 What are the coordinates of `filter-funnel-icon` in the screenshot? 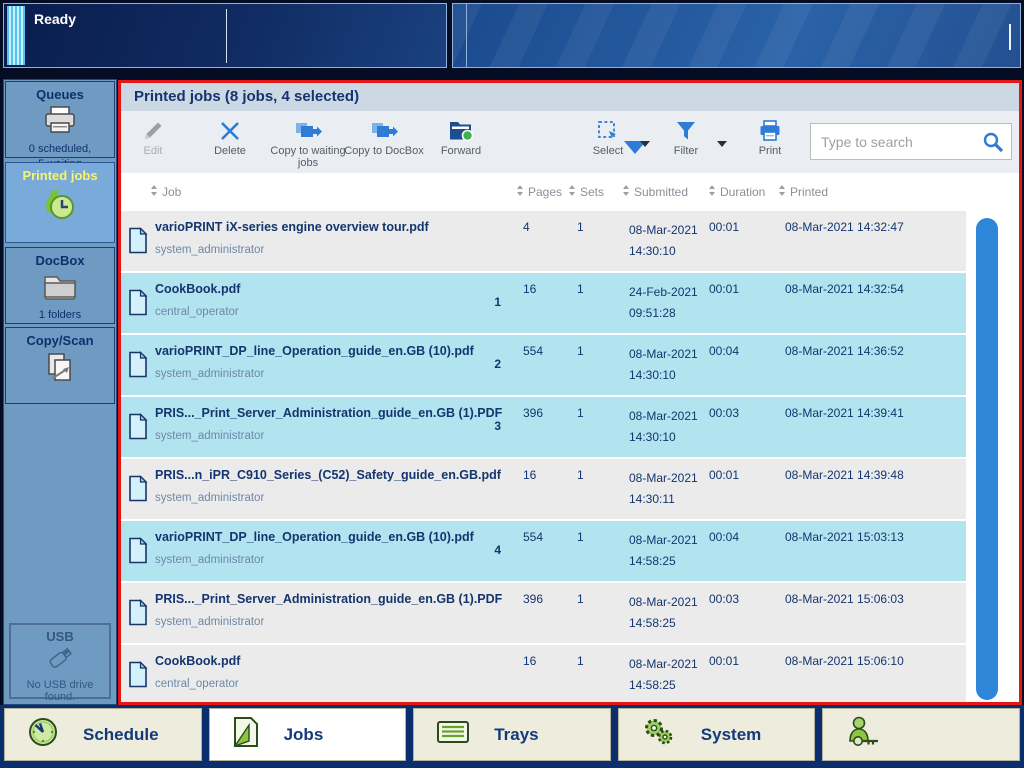 It's located at (686, 130).